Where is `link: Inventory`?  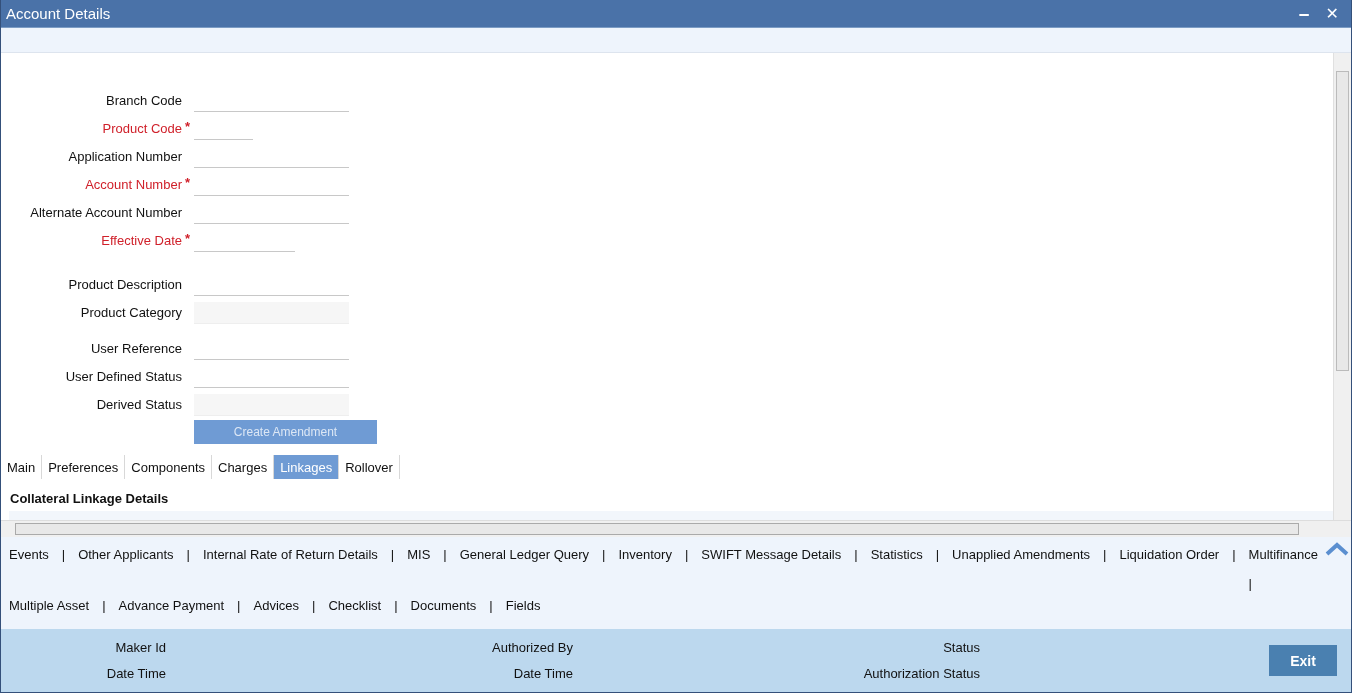 link: Inventory is located at coordinates (645, 554).